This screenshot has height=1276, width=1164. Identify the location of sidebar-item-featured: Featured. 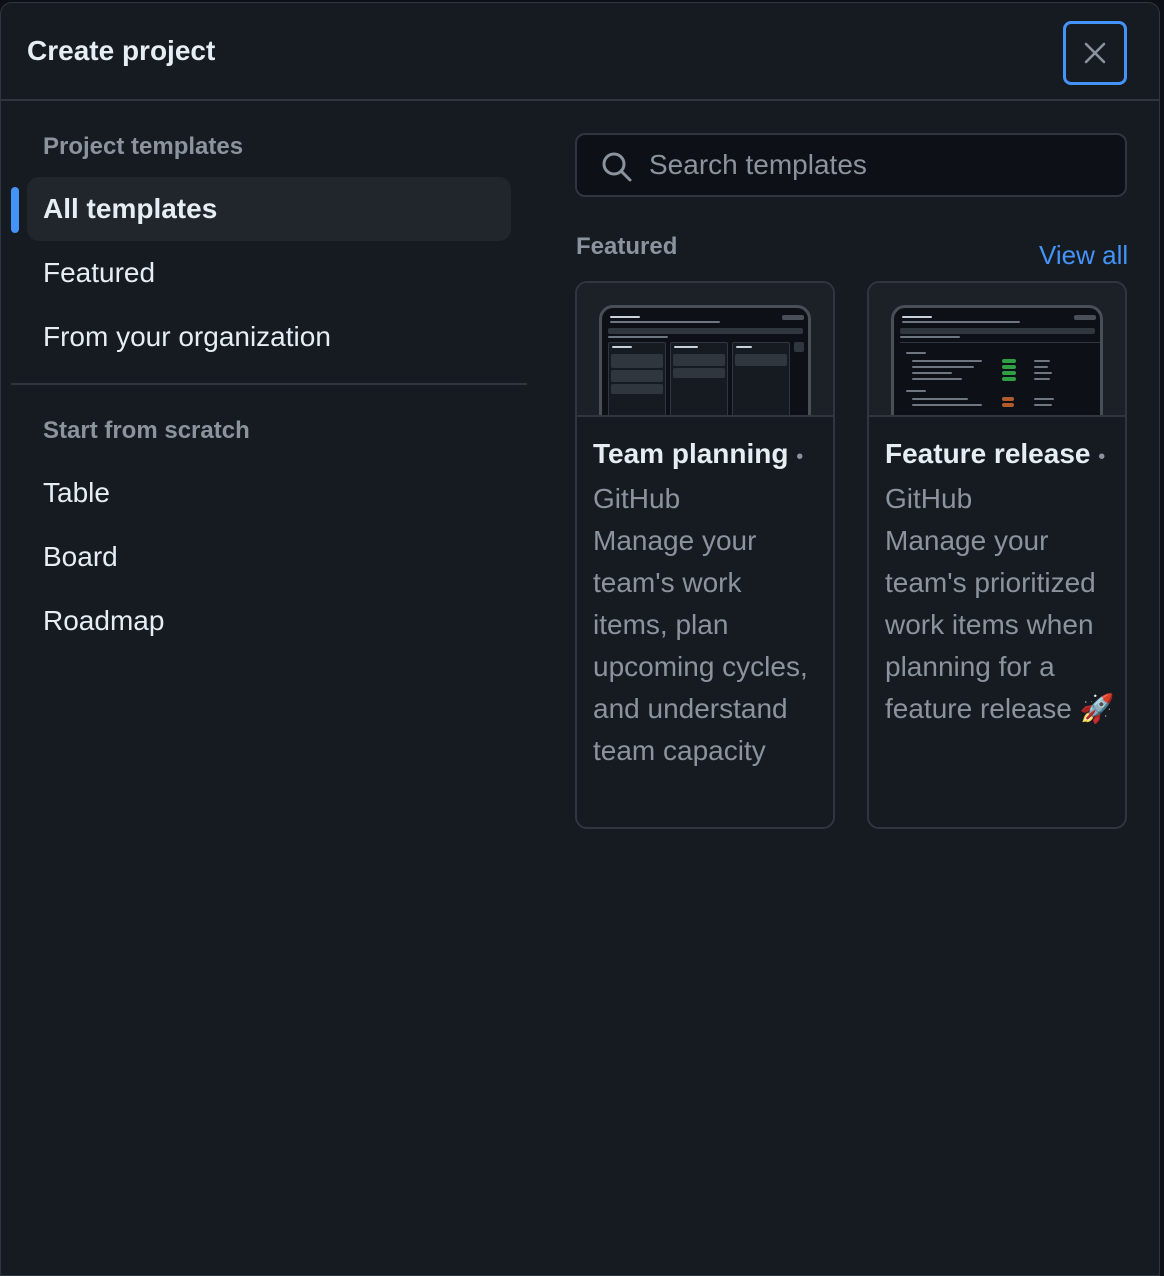
(269, 273).